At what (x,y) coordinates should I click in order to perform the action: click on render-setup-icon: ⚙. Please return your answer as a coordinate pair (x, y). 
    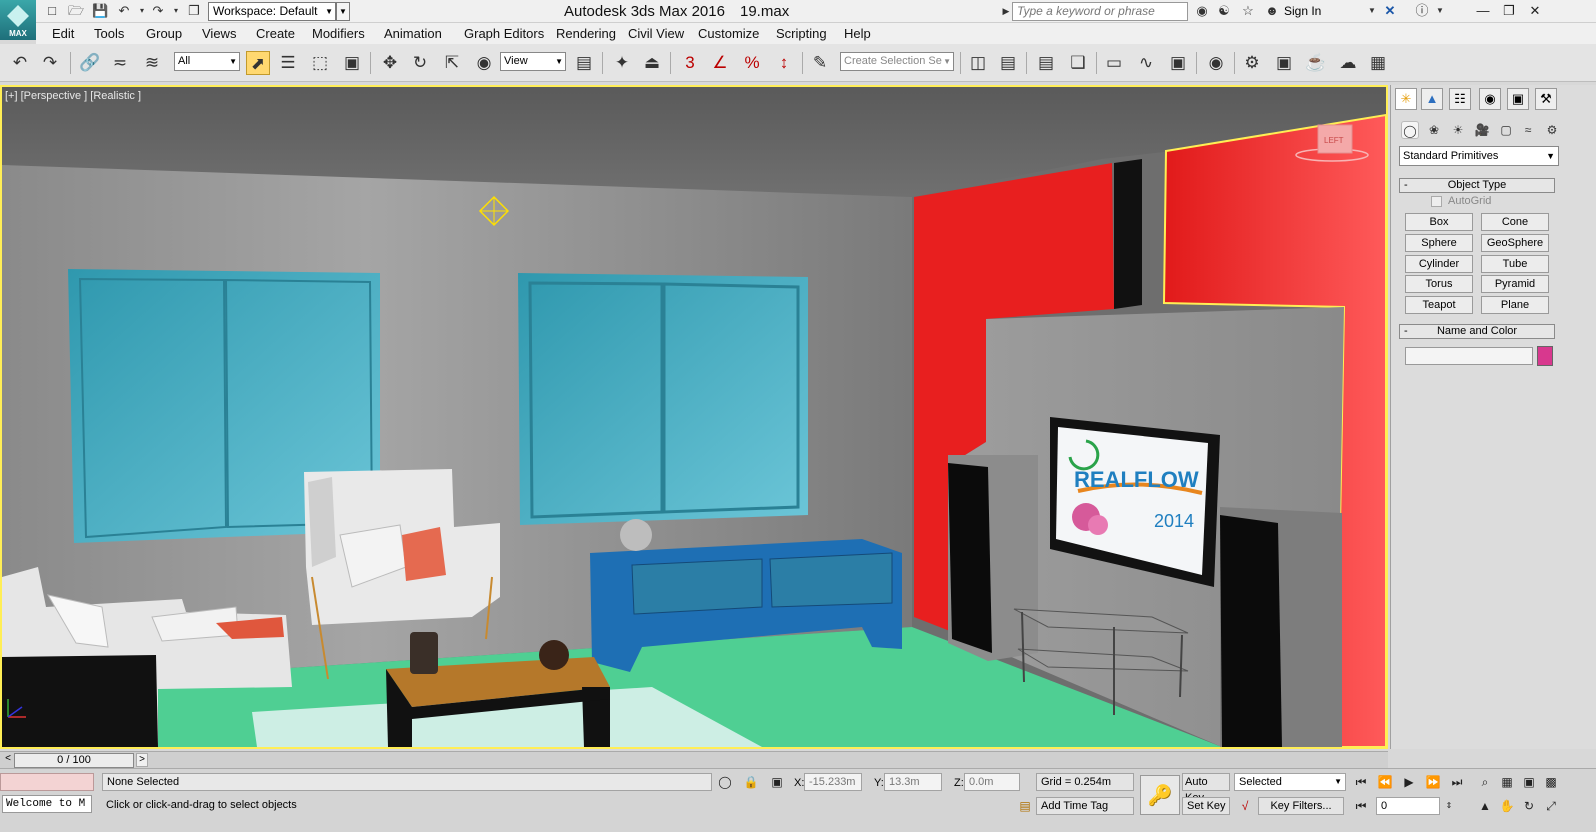
    Looking at the image, I should click on (1252, 63).